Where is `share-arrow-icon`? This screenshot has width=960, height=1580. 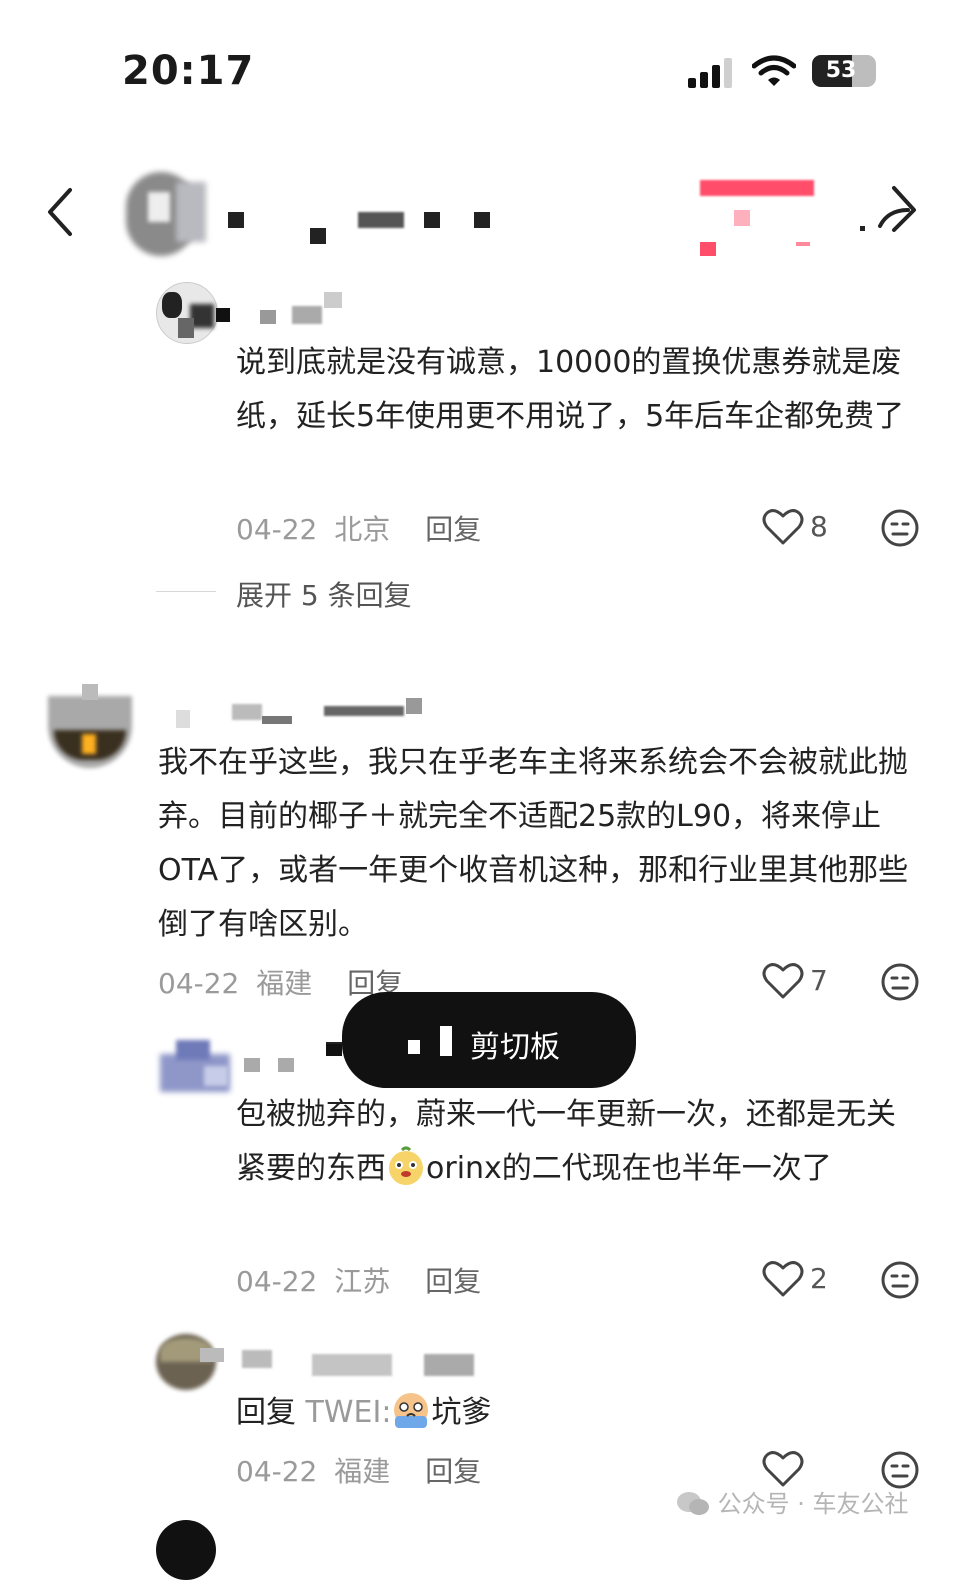 share-arrow-icon is located at coordinates (889, 210).